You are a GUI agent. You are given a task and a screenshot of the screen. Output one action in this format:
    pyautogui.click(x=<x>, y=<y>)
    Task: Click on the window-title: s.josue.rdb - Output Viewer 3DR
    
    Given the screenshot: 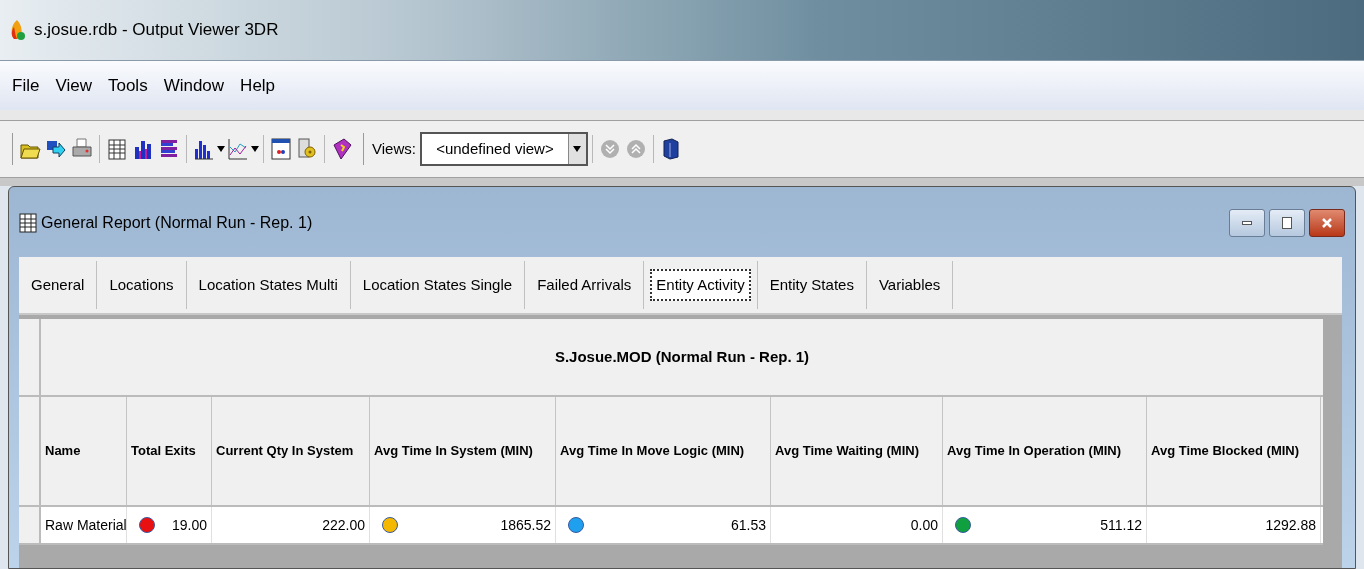 What is the action you would take?
    pyautogui.click(x=156, y=30)
    